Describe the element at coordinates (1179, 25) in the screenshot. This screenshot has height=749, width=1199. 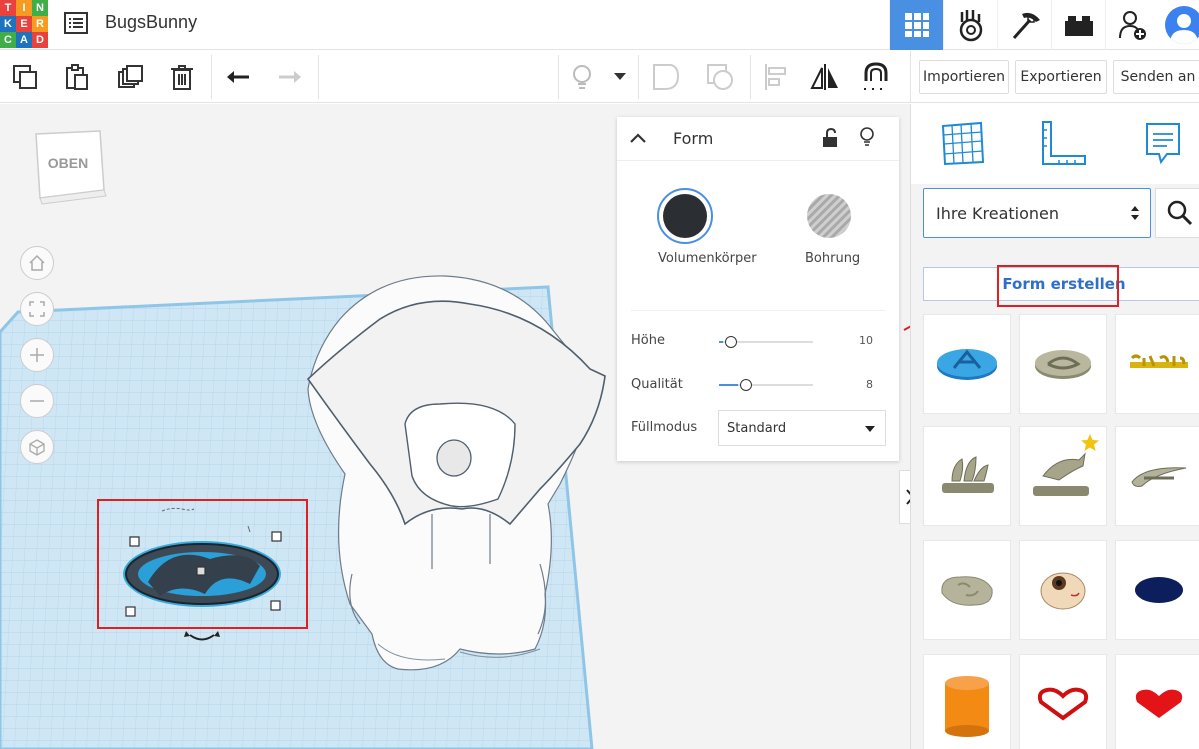
I see `avatar` at that location.